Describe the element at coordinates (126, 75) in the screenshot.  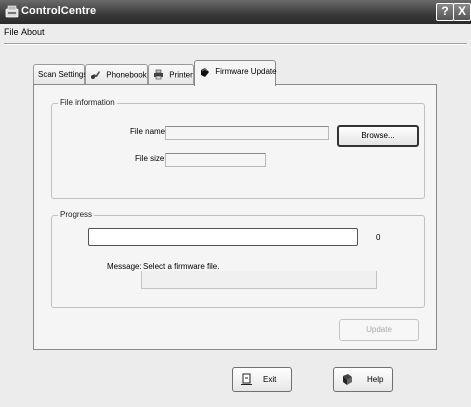
I see `tab-phonebook-label: Phonebook` at that location.